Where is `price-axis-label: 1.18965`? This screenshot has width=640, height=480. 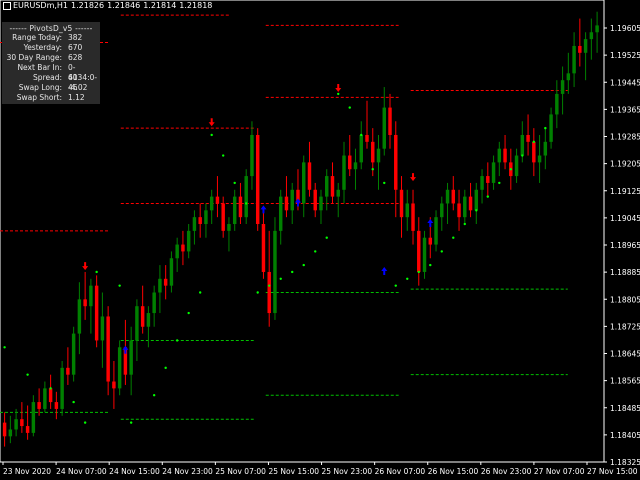 price-axis-label: 1.18965 is located at coordinates (625, 245).